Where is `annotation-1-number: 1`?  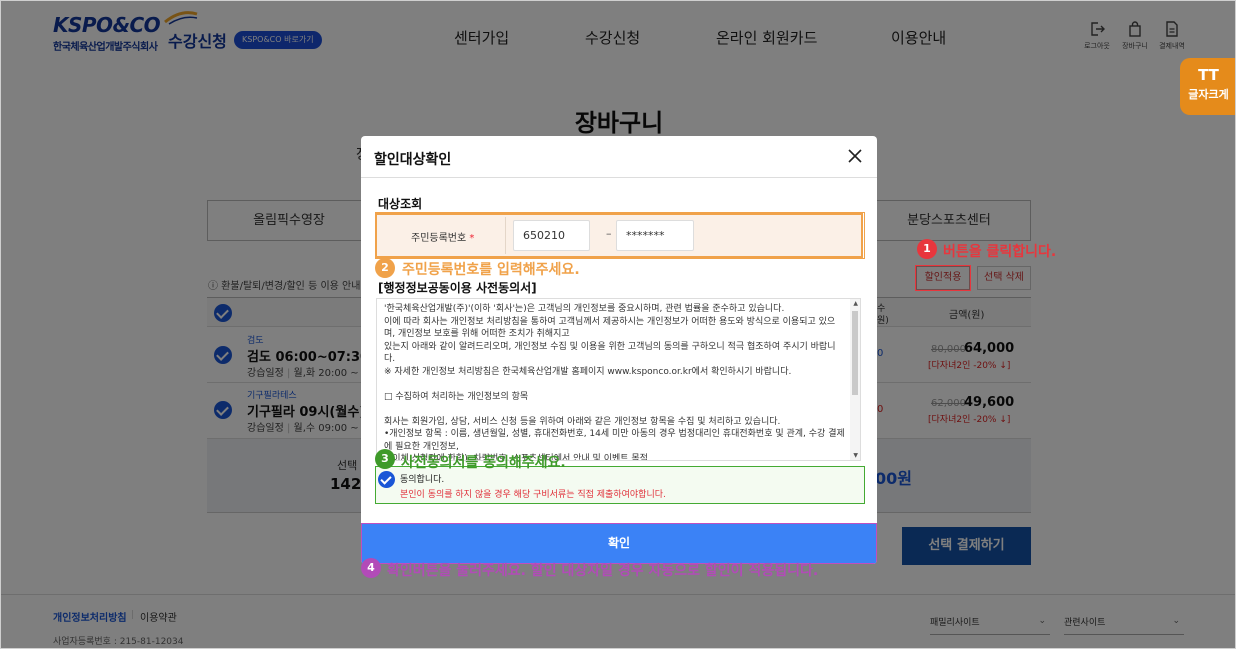 annotation-1-number: 1 is located at coordinates (927, 248).